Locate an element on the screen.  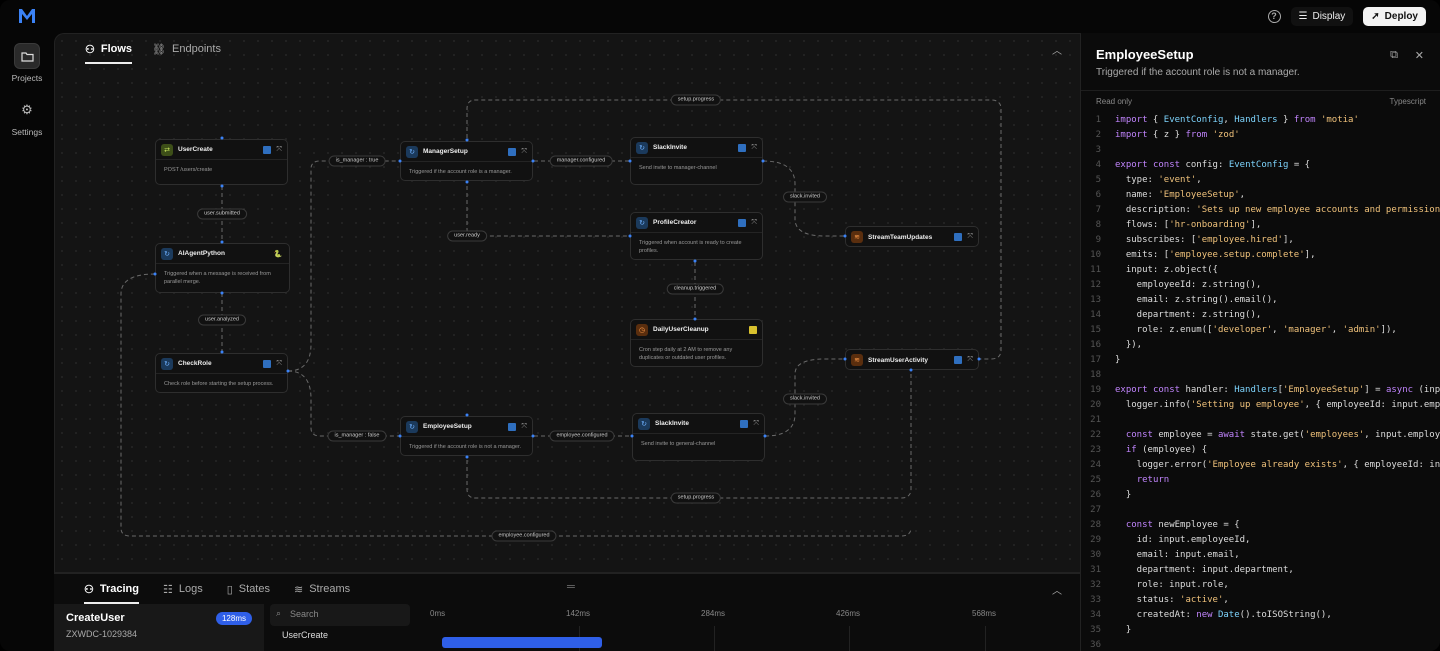
node-header: ≋ StreamUserActivity ⤧ is located at coordinates (912, 360).